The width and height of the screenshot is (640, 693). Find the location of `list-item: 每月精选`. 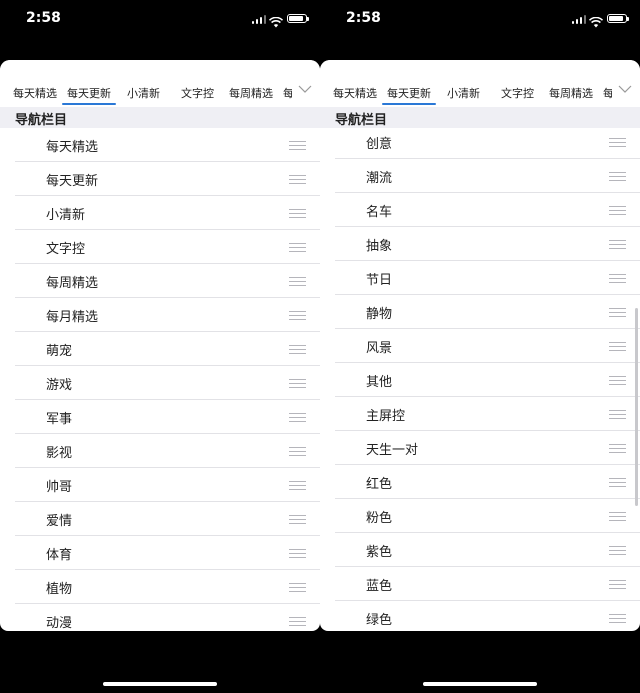

list-item: 每月精选 is located at coordinates (160, 315).